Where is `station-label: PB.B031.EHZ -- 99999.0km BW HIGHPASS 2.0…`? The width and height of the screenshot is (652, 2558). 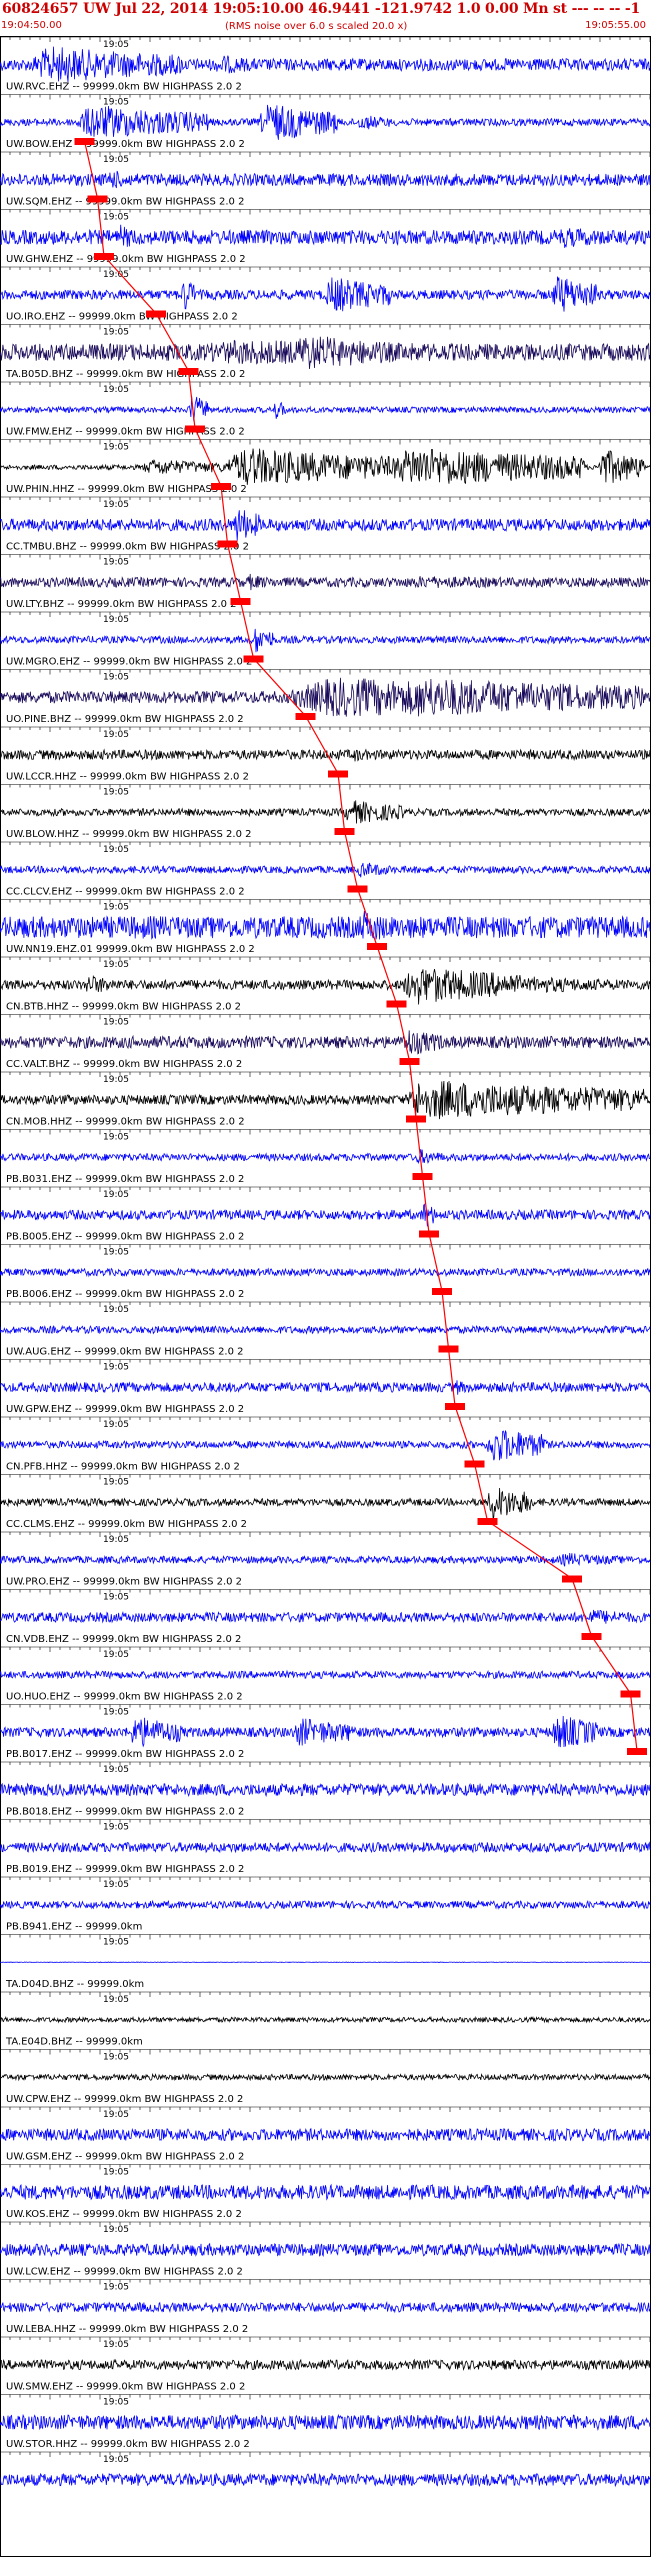
station-label: PB.B031.EHZ -- 99999.0km BW HIGHPASS 2.0… is located at coordinates (125, 1179).